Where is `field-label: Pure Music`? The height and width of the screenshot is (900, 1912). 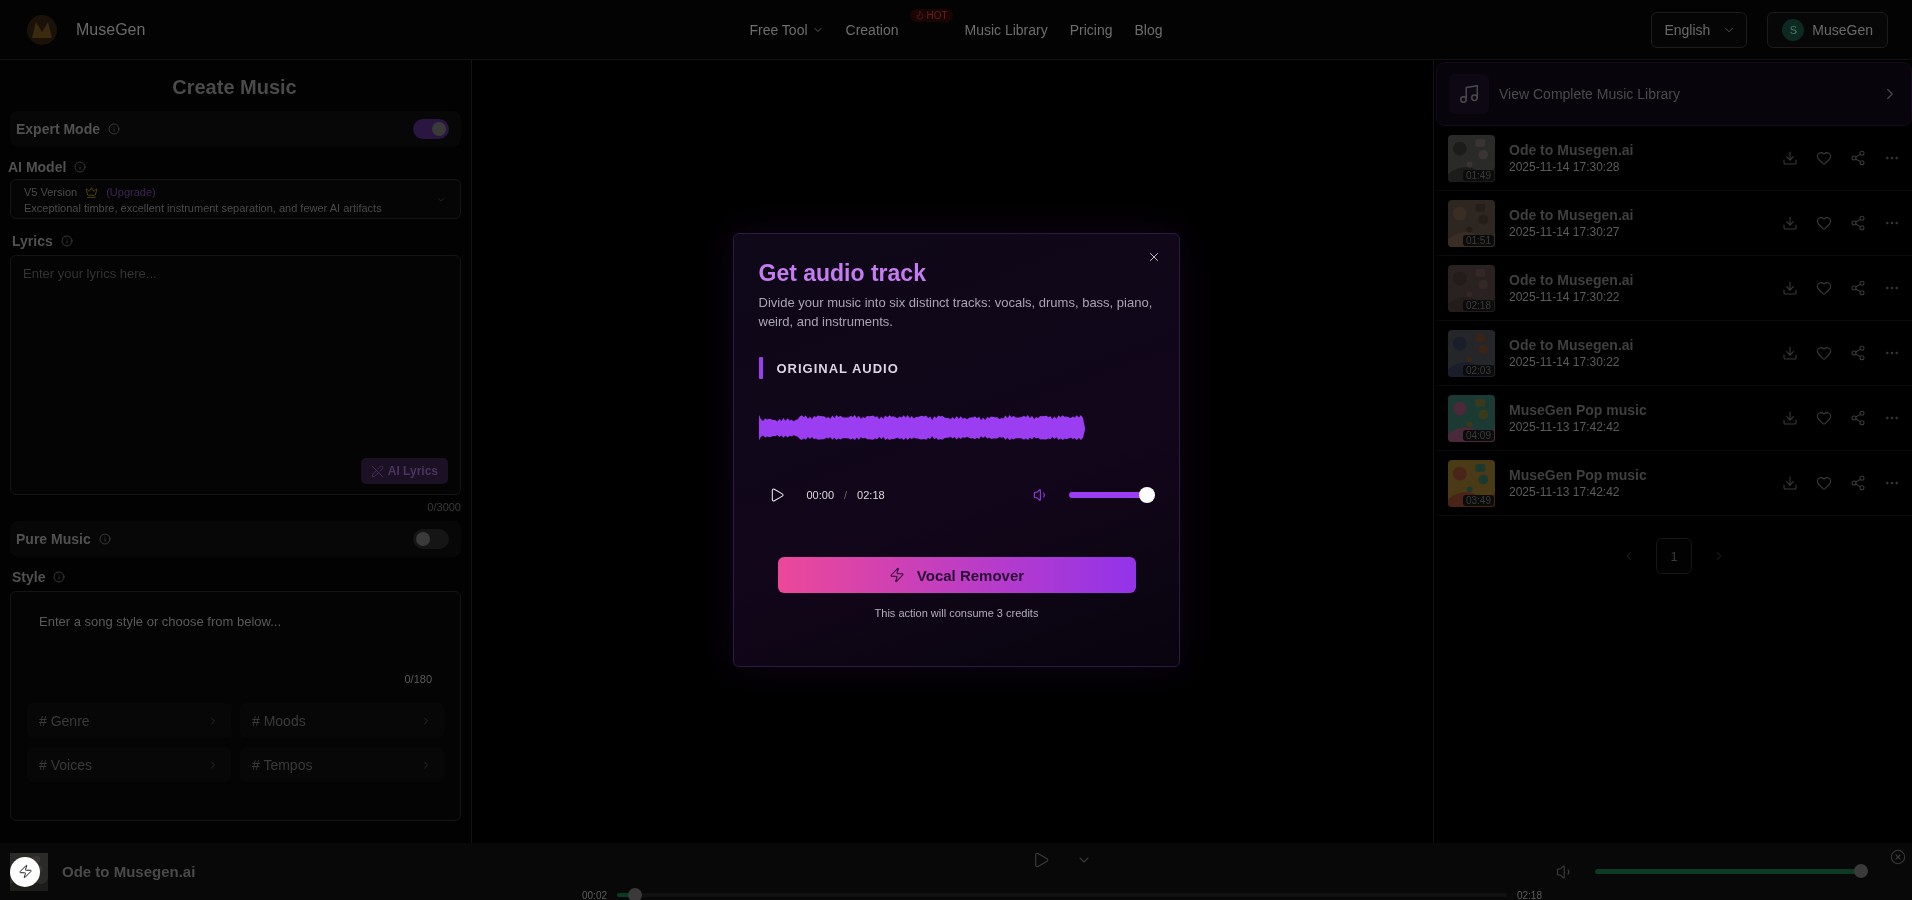 field-label: Pure Music is located at coordinates (53, 539).